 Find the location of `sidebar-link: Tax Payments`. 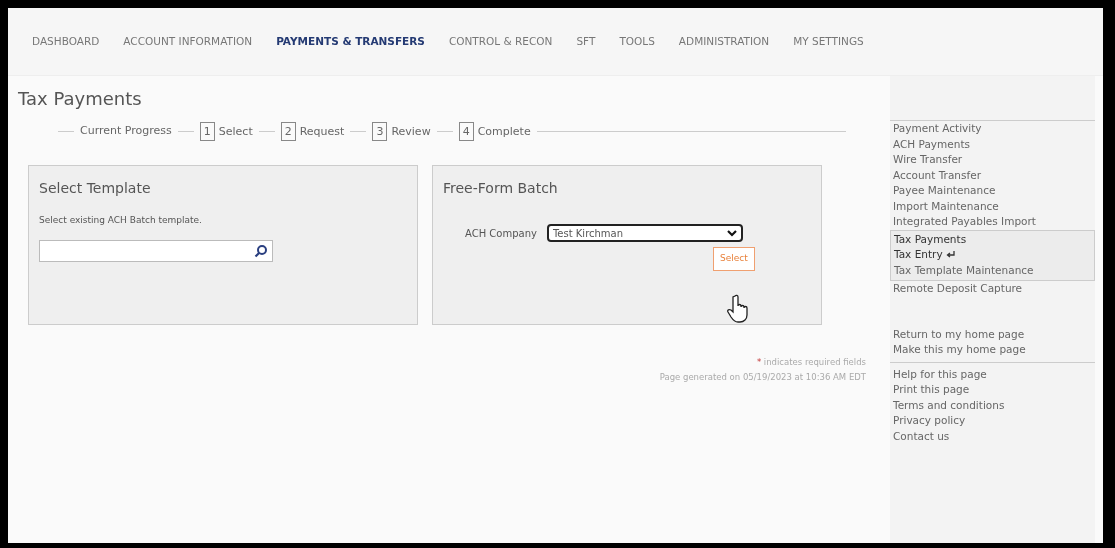

sidebar-link: Tax Payments is located at coordinates (992, 239).